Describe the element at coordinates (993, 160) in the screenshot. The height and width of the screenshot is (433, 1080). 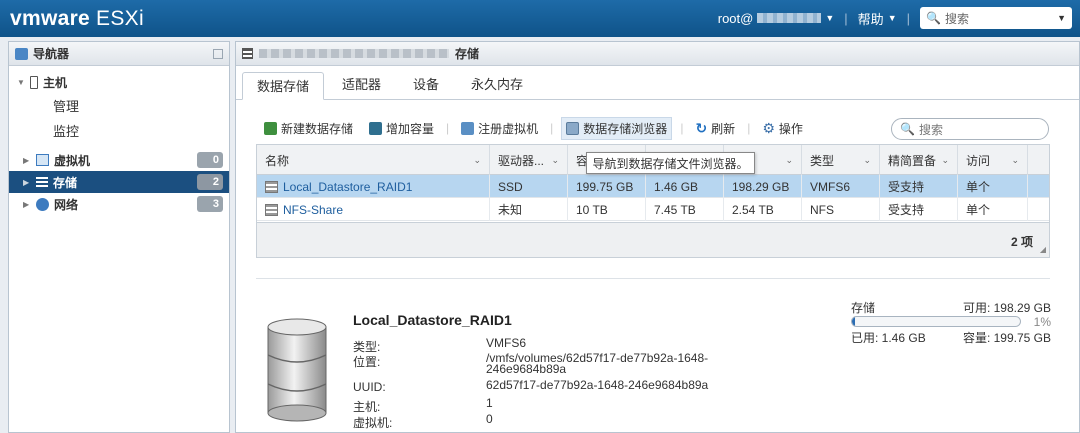
I see `column-header-access: 访问 ⌄` at that location.